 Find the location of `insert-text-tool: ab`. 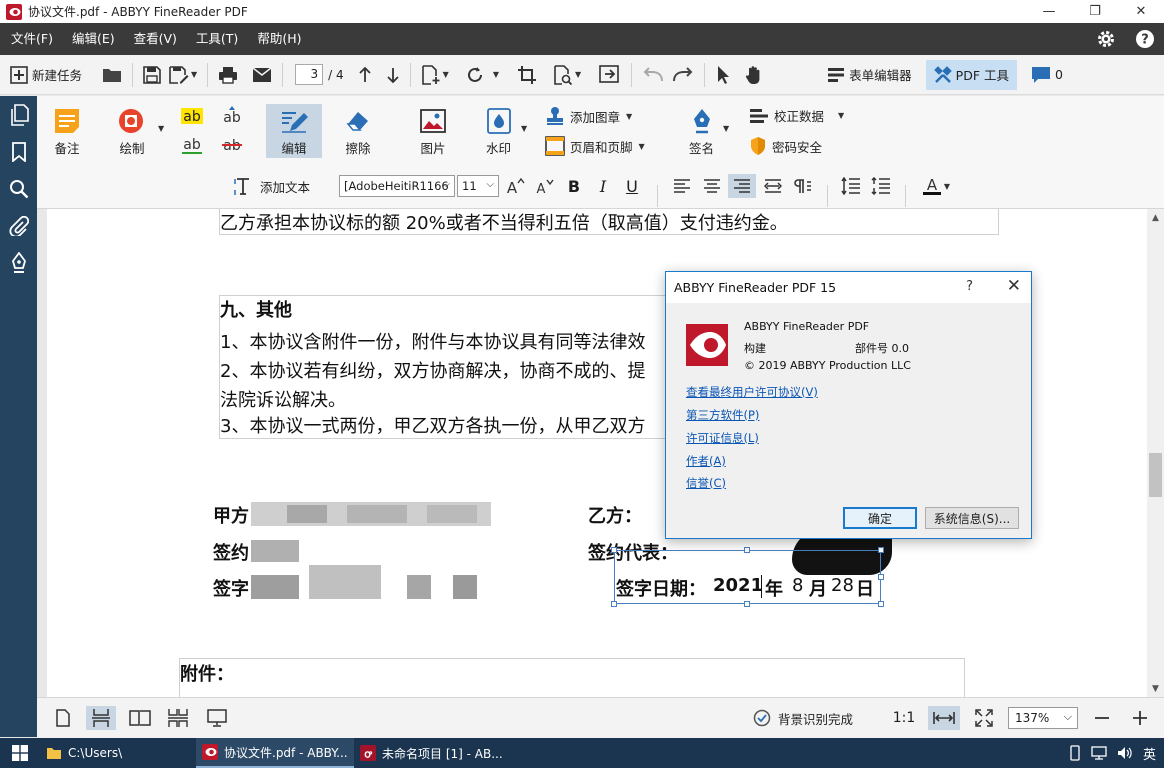

insert-text-tool: ab is located at coordinates (232, 116).